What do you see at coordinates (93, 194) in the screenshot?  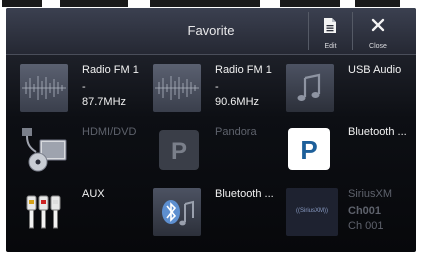 I see `tile-name: AUX` at bounding box center [93, 194].